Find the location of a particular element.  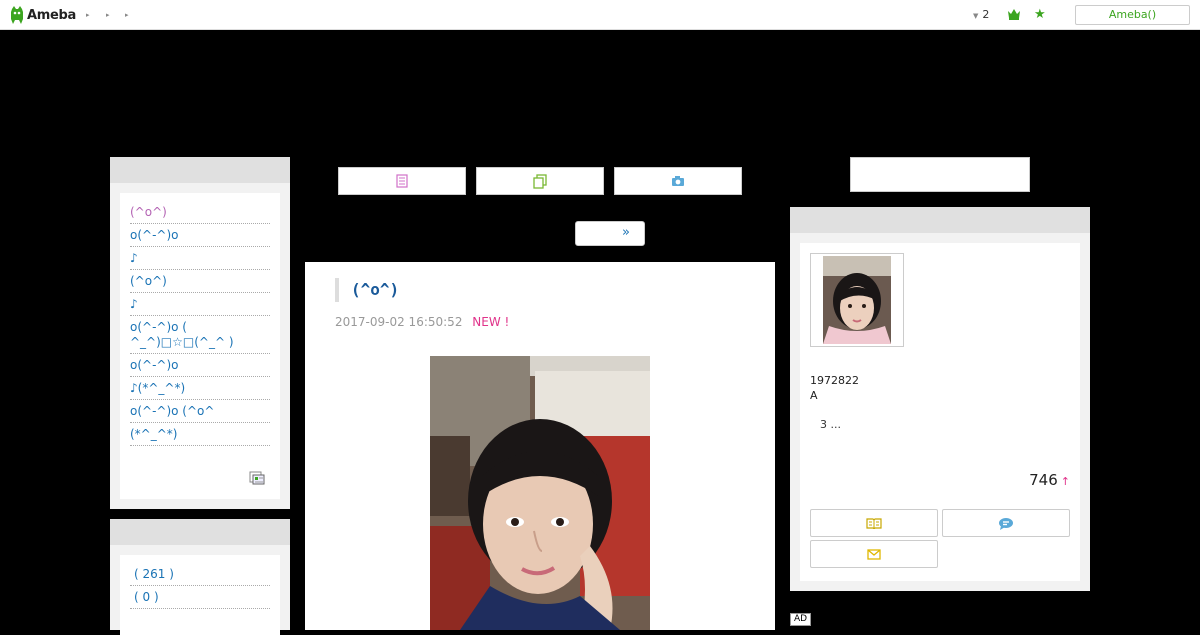

search-area is located at coordinates (940, 174).